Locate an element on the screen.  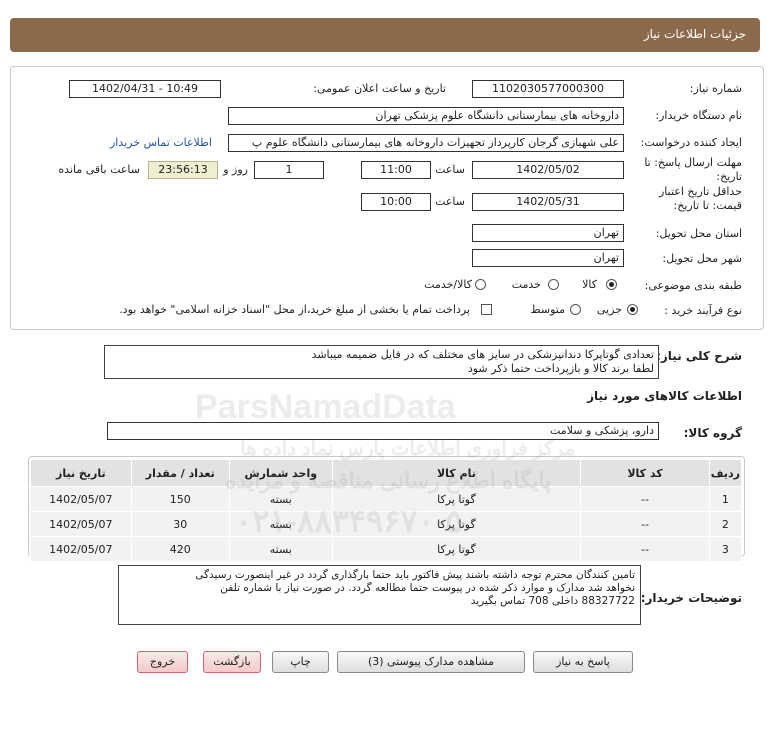
process-option-medium: متوسط is located at coordinates (547, 309).